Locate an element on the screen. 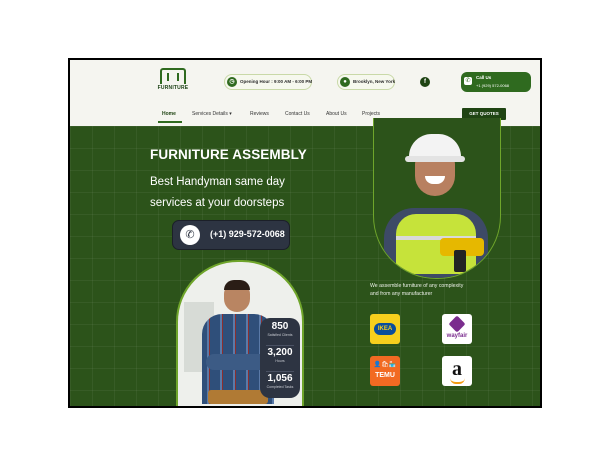 This screenshot has height=465, width=608. stat-satisfied-clients: 850 Satisfied Clients is located at coordinates (280, 329).